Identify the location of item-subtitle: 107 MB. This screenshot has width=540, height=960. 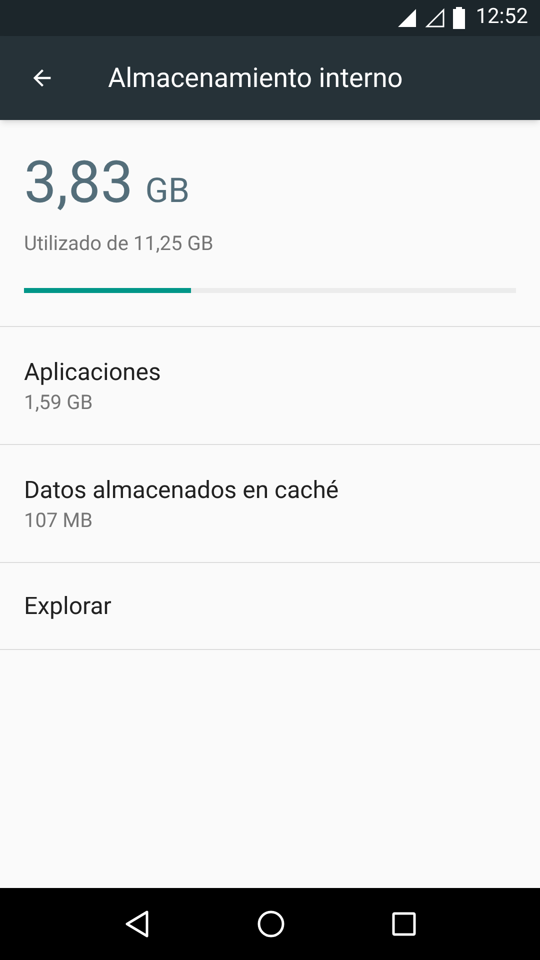
(59, 520).